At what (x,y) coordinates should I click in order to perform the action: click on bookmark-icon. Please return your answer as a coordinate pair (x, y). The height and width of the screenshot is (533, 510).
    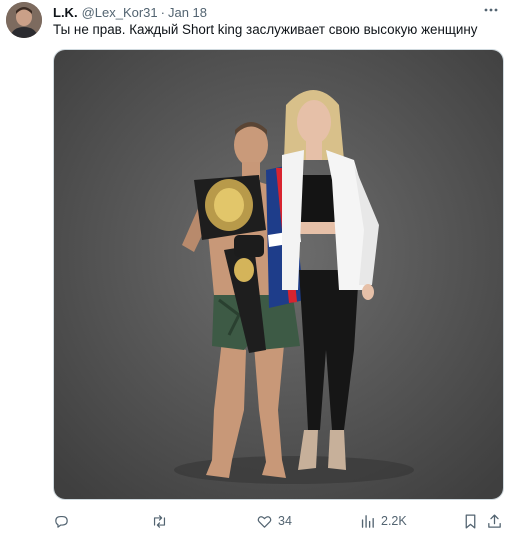
    Looking at the image, I should click on (470, 521).